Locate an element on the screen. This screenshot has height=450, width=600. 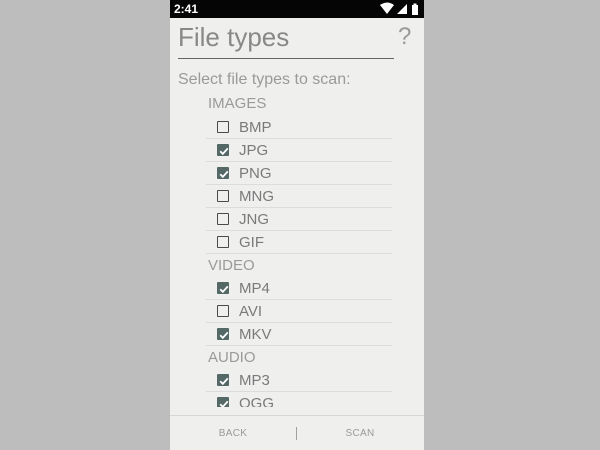
file-type-label: JNG is located at coordinates (254, 219).